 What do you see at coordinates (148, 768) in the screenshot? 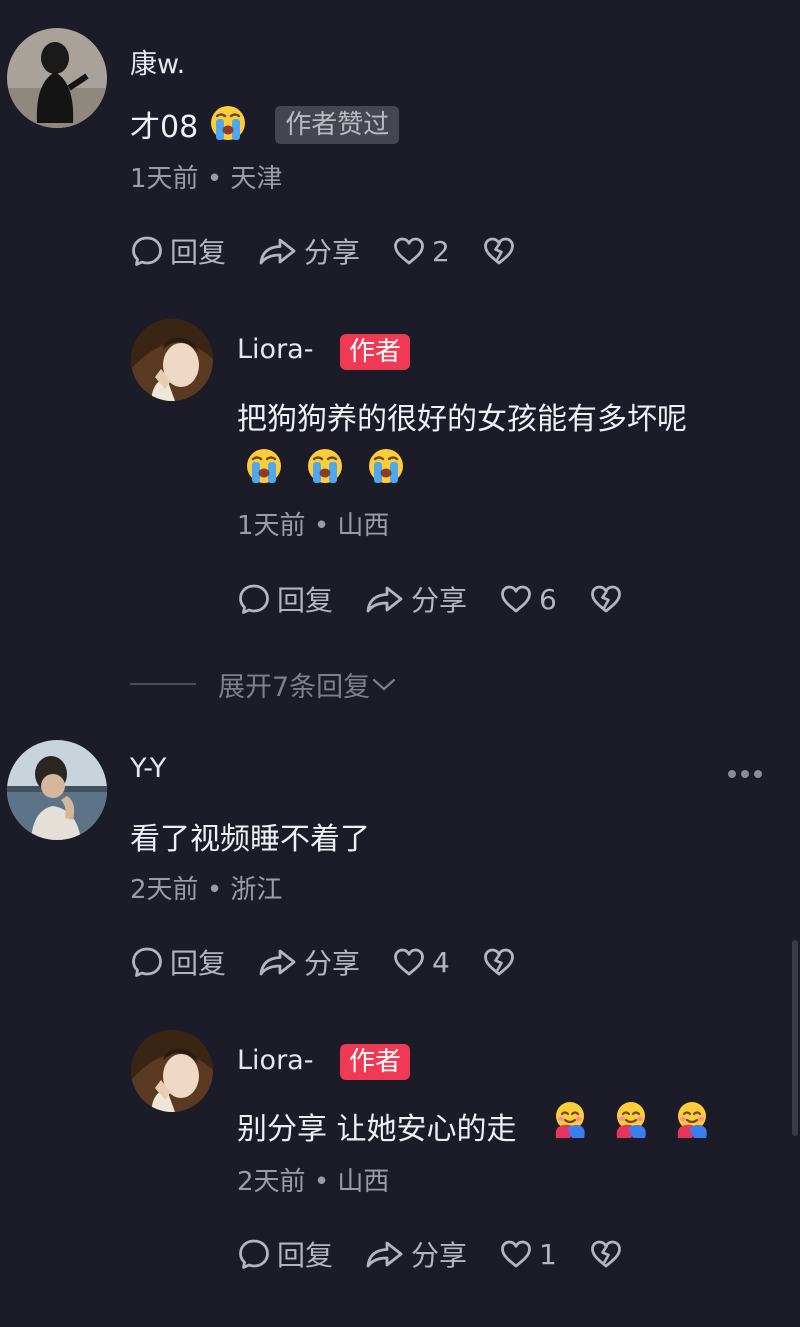
I see `username: Y-Y` at bounding box center [148, 768].